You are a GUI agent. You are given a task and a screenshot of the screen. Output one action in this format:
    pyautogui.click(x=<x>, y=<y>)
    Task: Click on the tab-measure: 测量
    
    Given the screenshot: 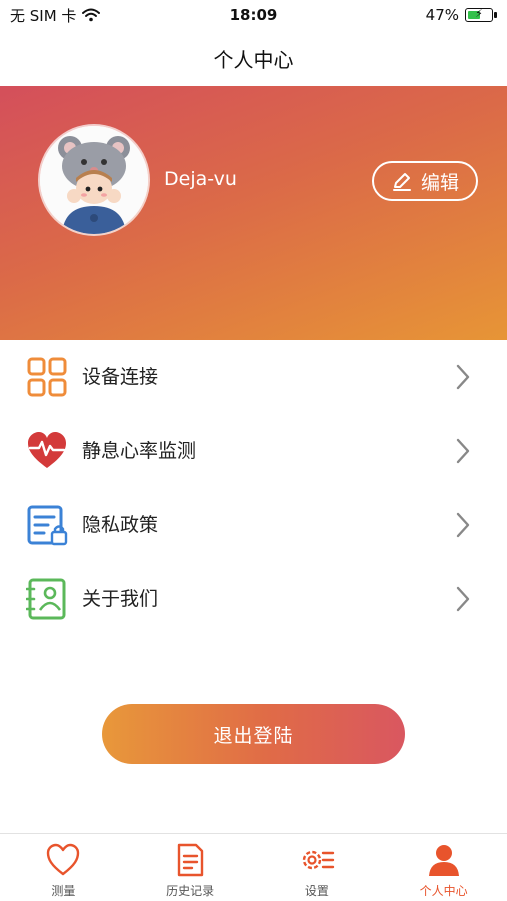 What is the action you would take?
    pyautogui.click(x=63, y=867)
    